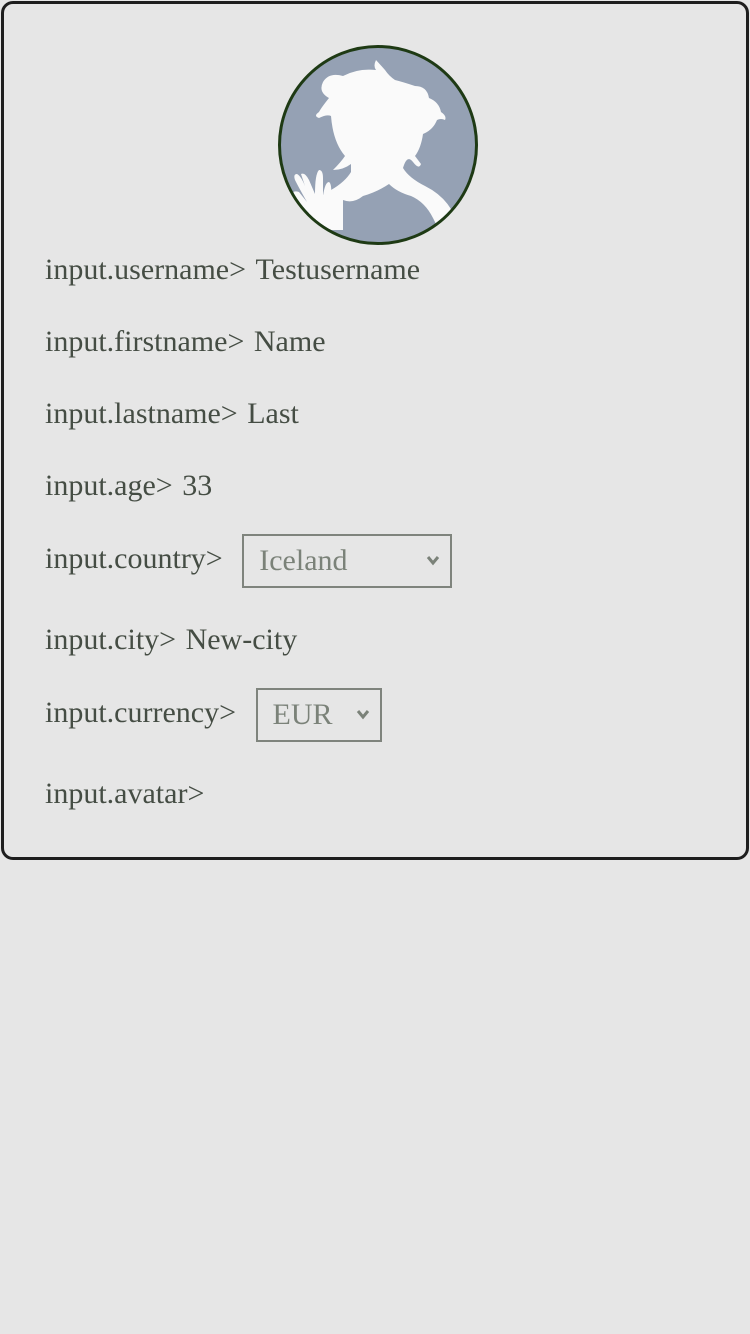 Image resolution: width=750 pixels, height=1334 pixels. I want to click on currency-selected-value: EUR, so click(302, 714).